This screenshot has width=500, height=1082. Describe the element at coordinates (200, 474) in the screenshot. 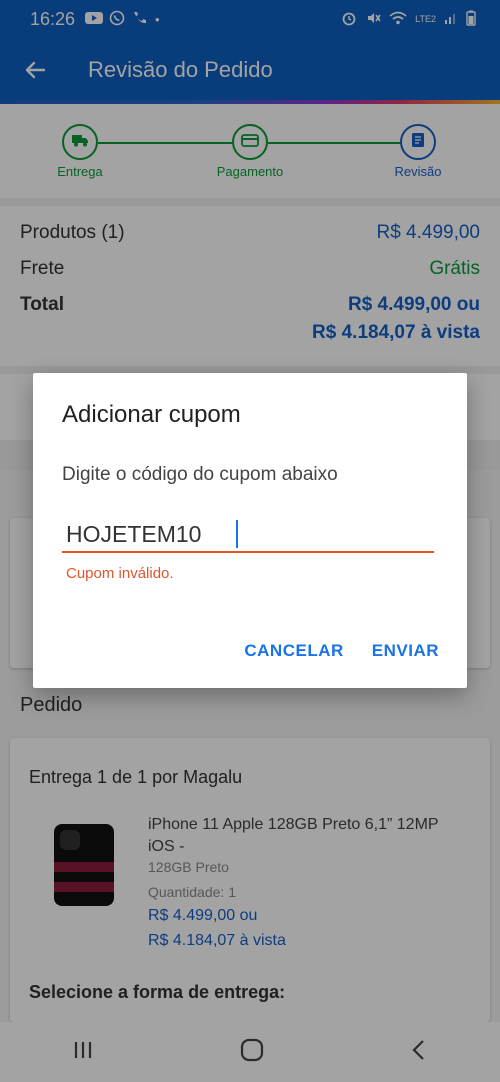

I see `dialog-message: Digite o código do cupom abaixo` at that location.